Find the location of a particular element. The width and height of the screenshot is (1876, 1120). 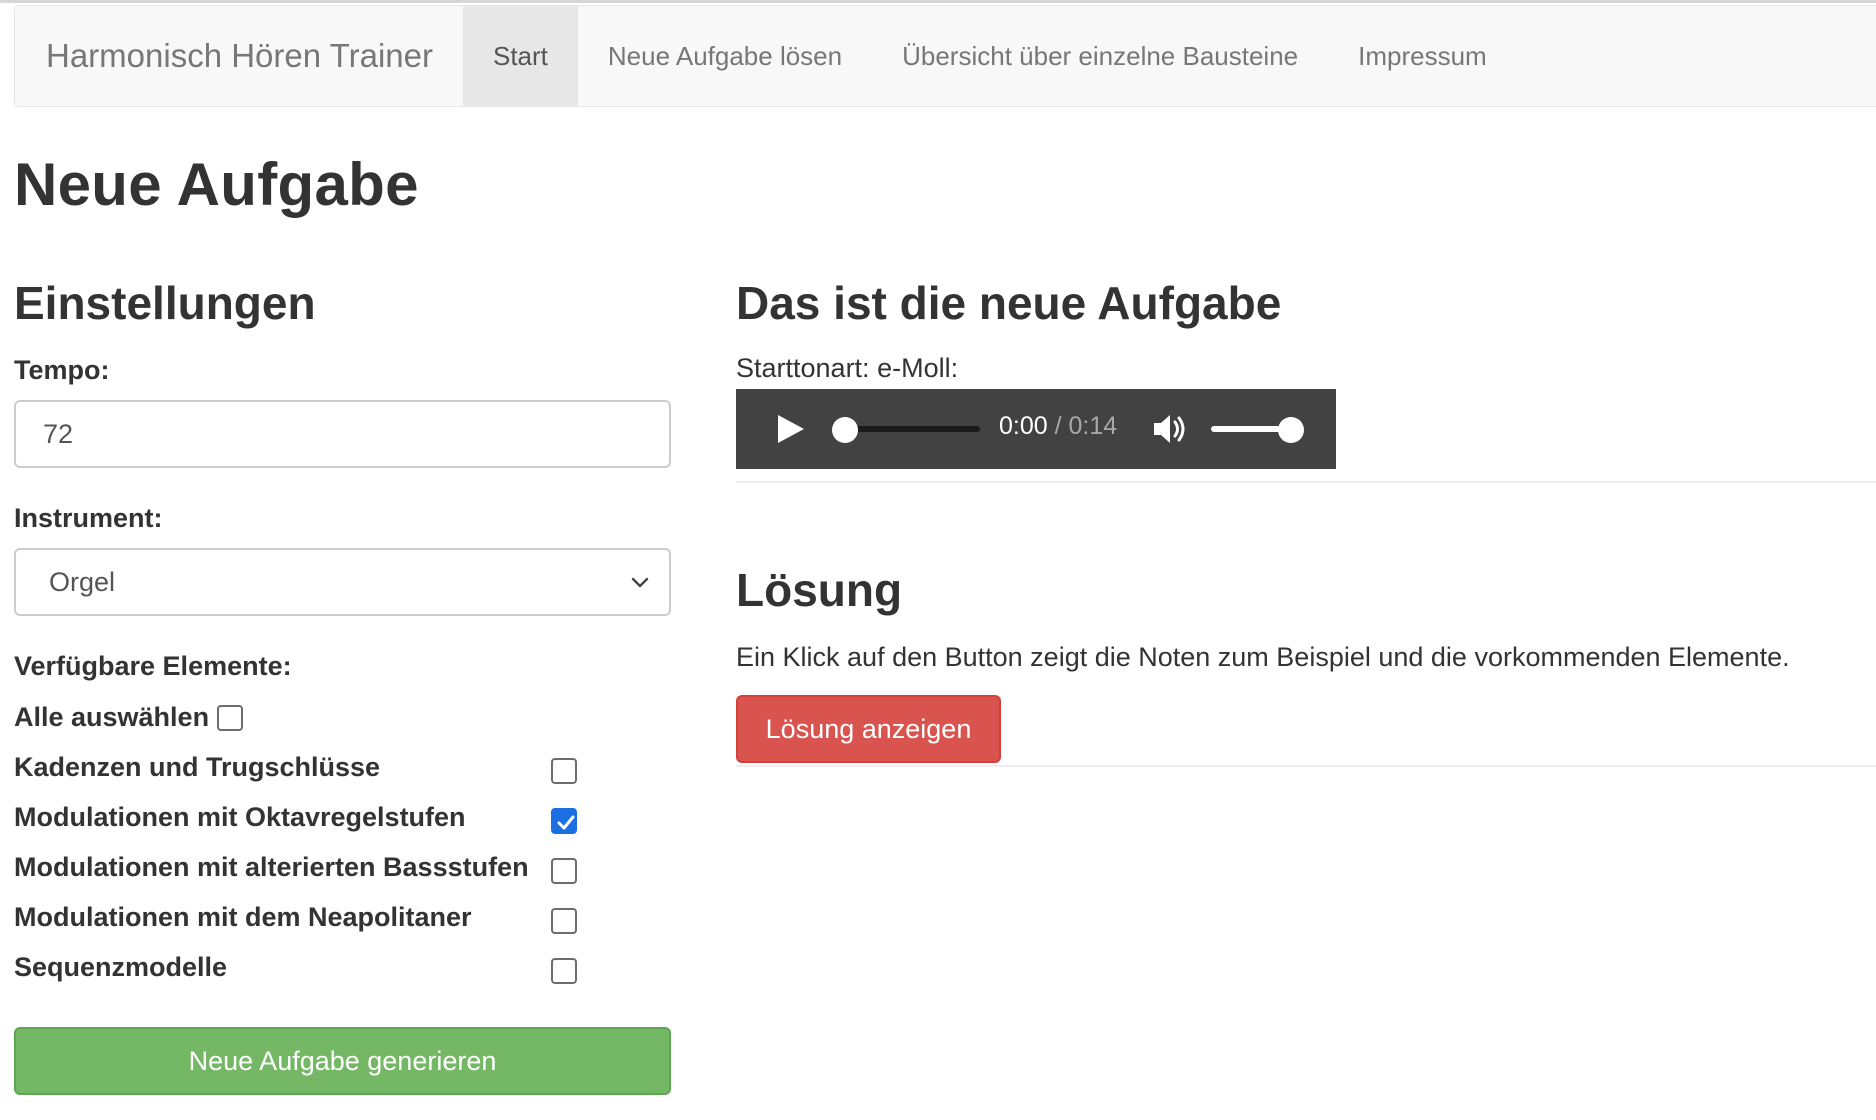

nav-item-start: Start is located at coordinates (520, 56).